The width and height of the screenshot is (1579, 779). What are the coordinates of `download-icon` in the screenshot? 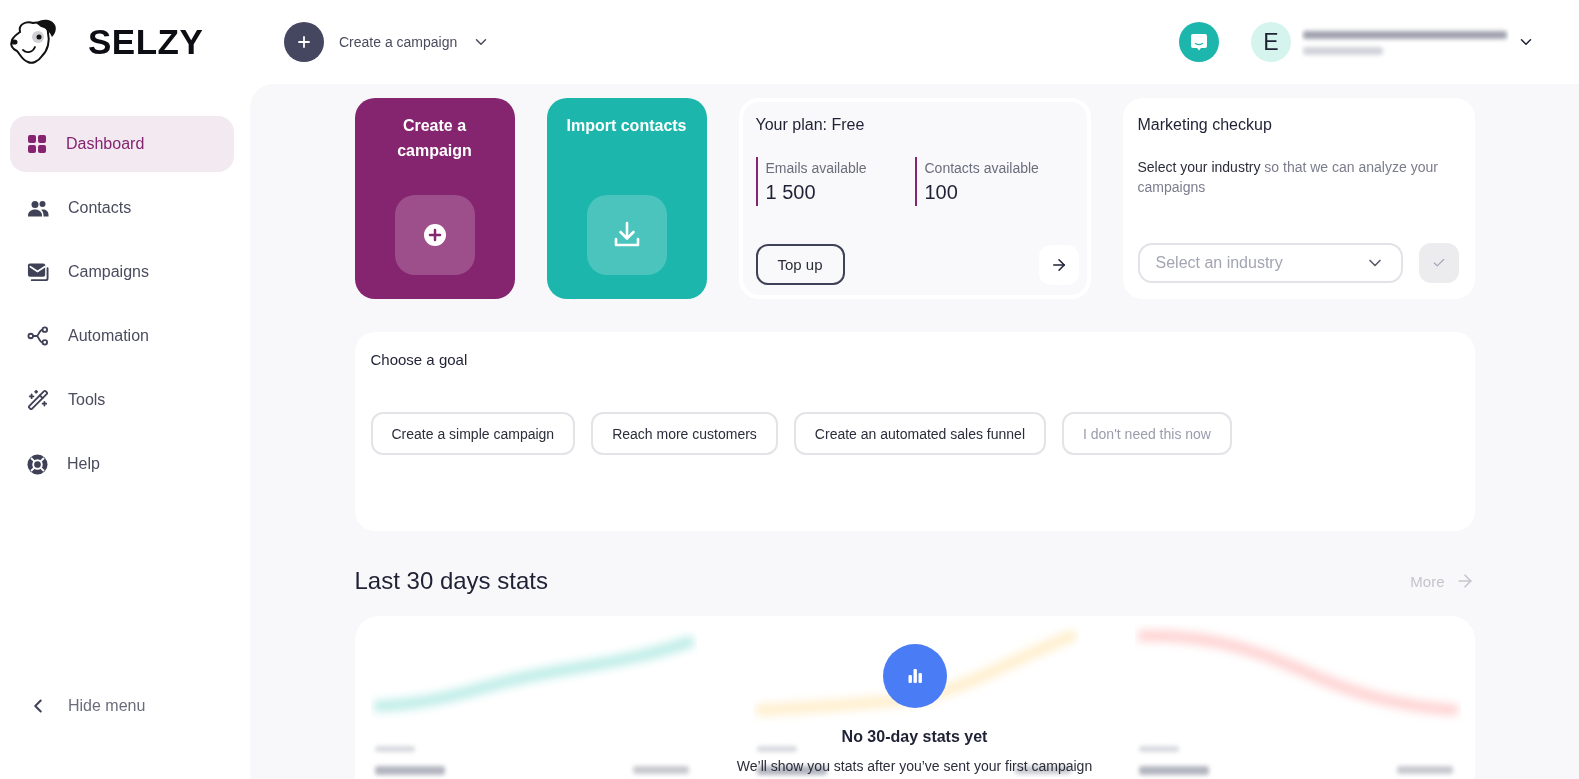 It's located at (626, 235).